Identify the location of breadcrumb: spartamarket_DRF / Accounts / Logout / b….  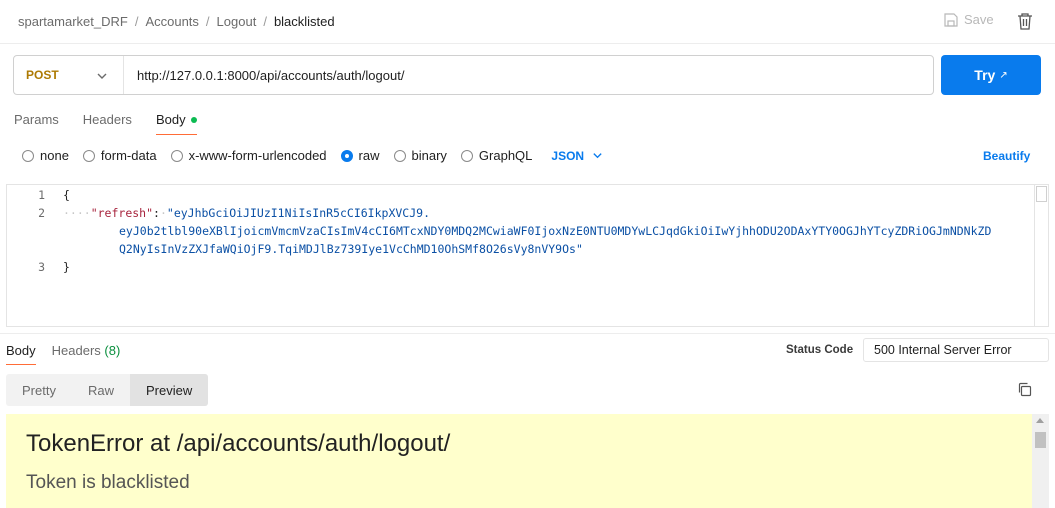
(176, 21).